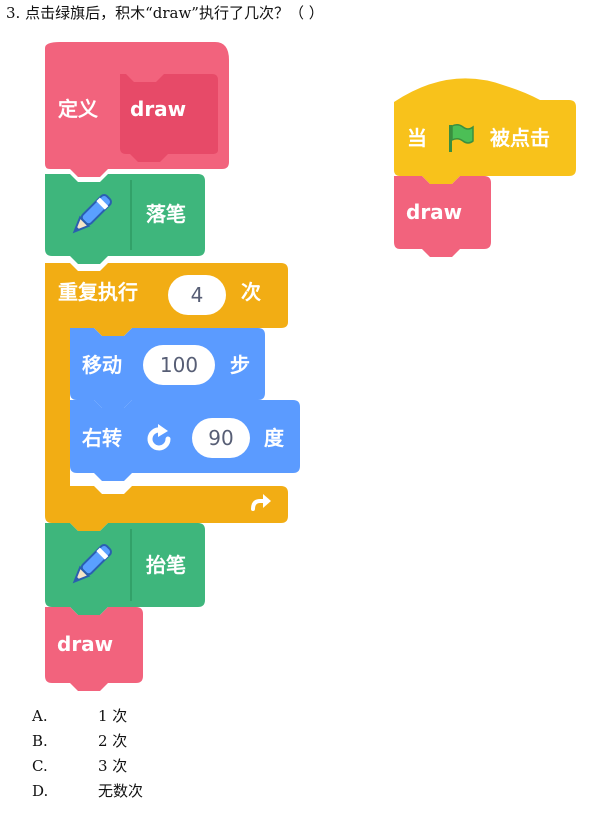  What do you see at coordinates (40, 791) in the screenshot?
I see `option-letter: D.` at bounding box center [40, 791].